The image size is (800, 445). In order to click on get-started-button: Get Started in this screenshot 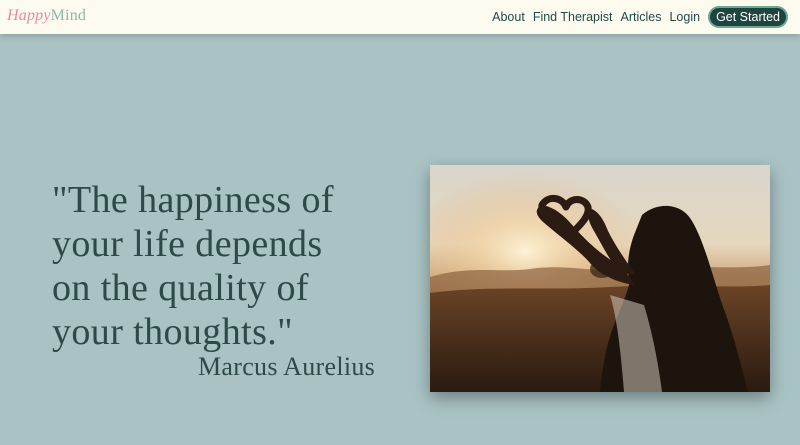, I will do `click(748, 17)`.